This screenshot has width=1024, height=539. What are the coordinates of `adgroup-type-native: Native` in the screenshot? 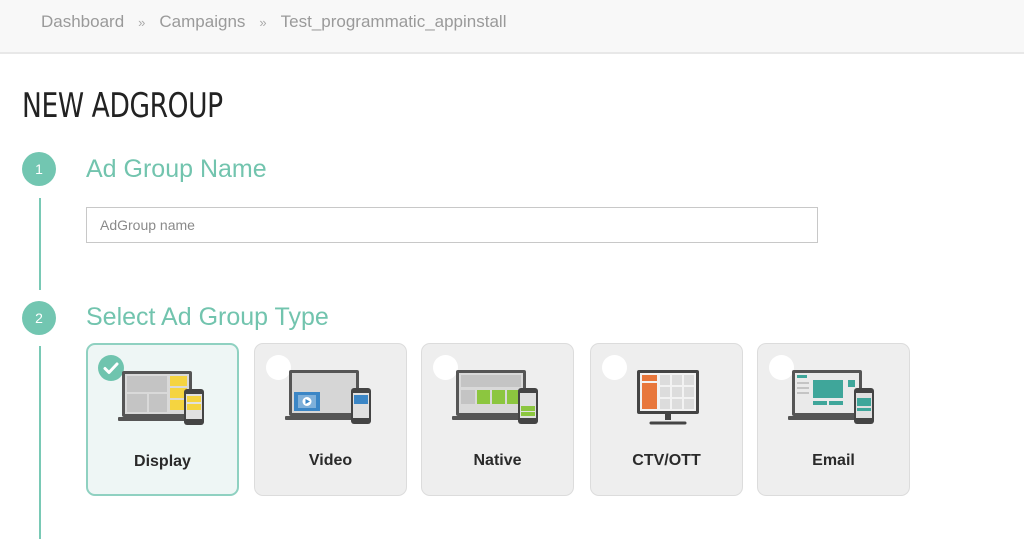 It's located at (497, 419).